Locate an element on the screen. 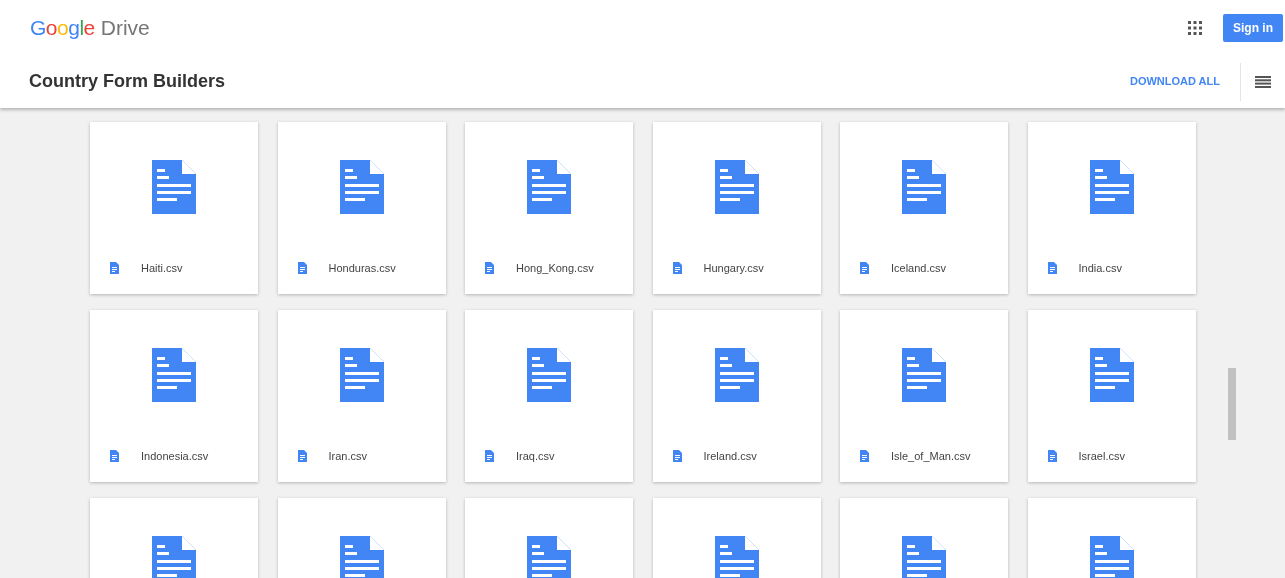  file-name: Hungary.csv is located at coordinates (733, 268).